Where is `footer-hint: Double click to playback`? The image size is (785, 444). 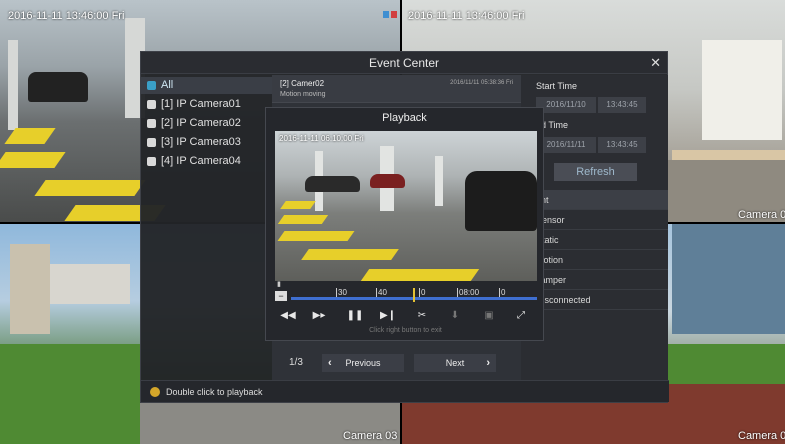
footer-hint: Double click to playback is located at coordinates (214, 392).